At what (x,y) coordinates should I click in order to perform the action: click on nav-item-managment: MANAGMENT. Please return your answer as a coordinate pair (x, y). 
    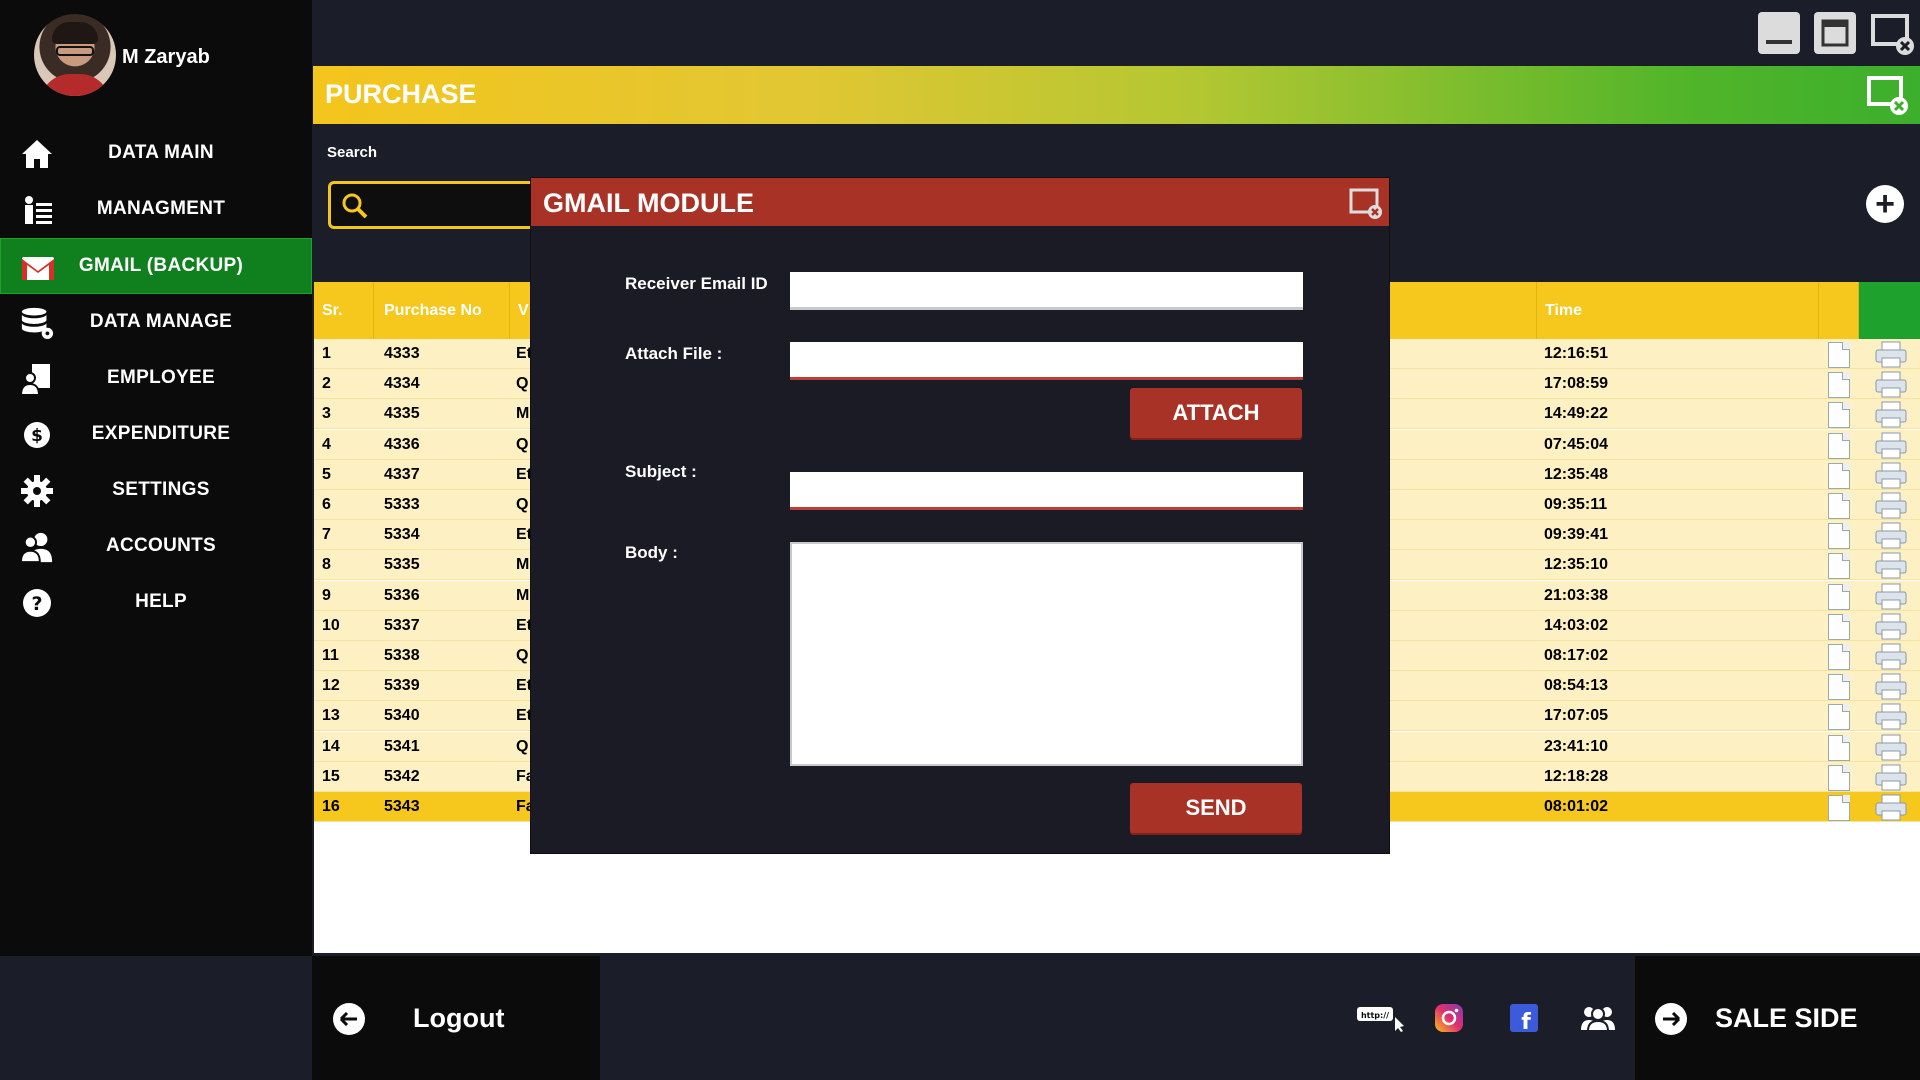
    Looking at the image, I should click on (156, 209).